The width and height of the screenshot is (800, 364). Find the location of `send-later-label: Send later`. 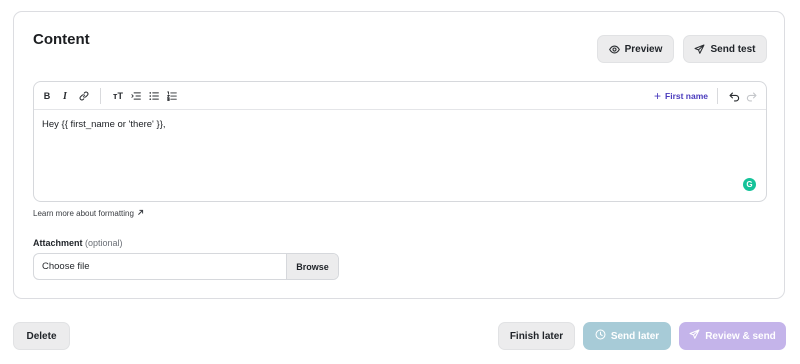

send-later-label: Send later is located at coordinates (635, 336).